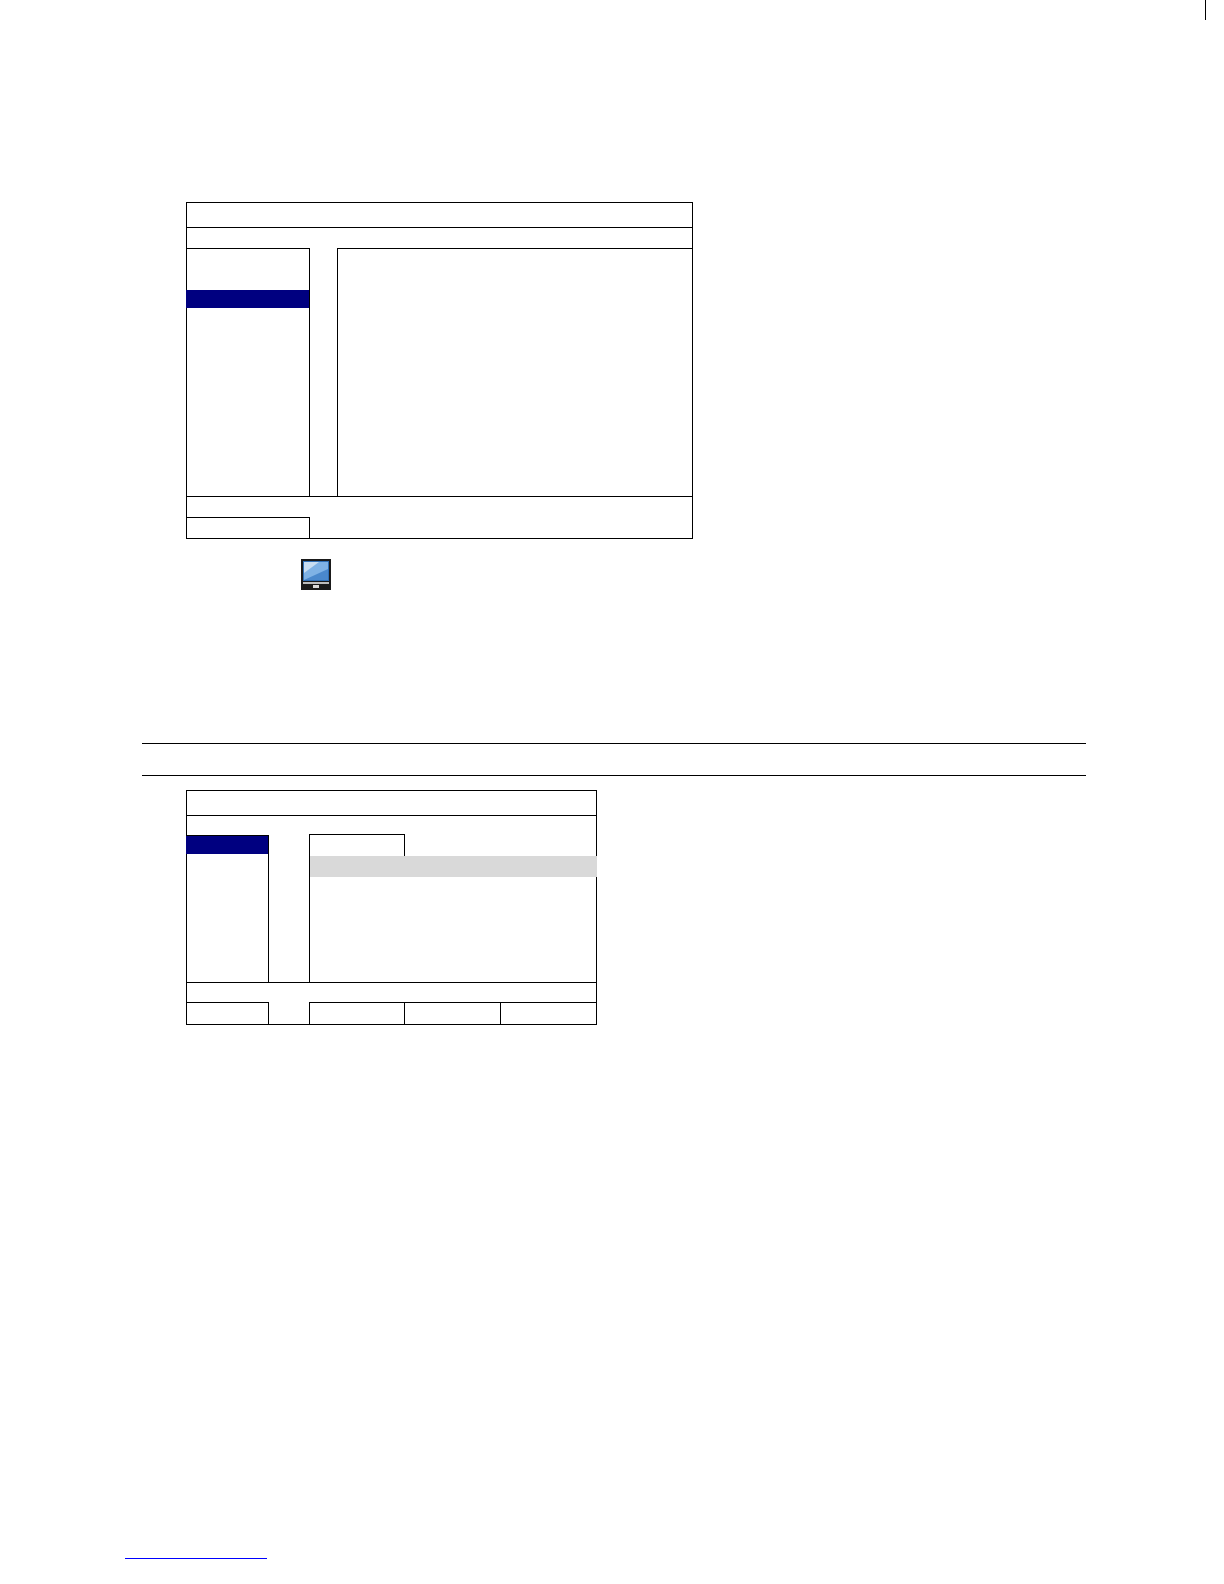 Image resolution: width=1224 pixels, height=1584 pixels. I want to click on section-rule-top, so click(614, 743).